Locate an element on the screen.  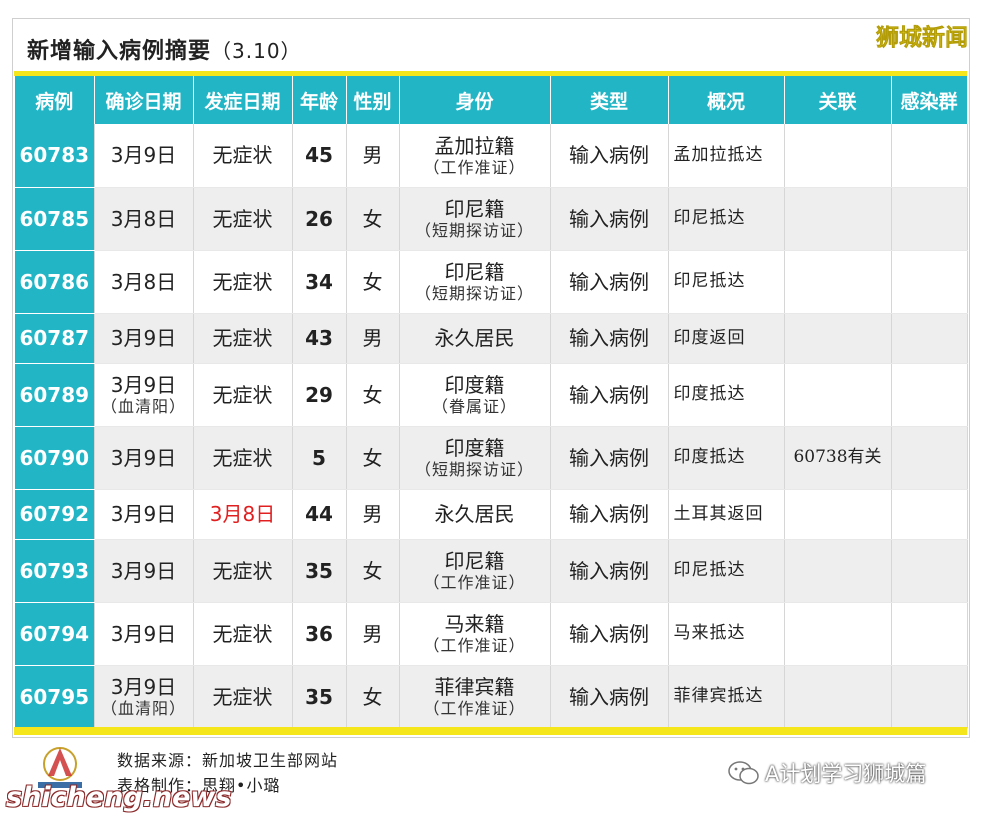
case-id-cell: 60785 is located at coordinates (55, 219).